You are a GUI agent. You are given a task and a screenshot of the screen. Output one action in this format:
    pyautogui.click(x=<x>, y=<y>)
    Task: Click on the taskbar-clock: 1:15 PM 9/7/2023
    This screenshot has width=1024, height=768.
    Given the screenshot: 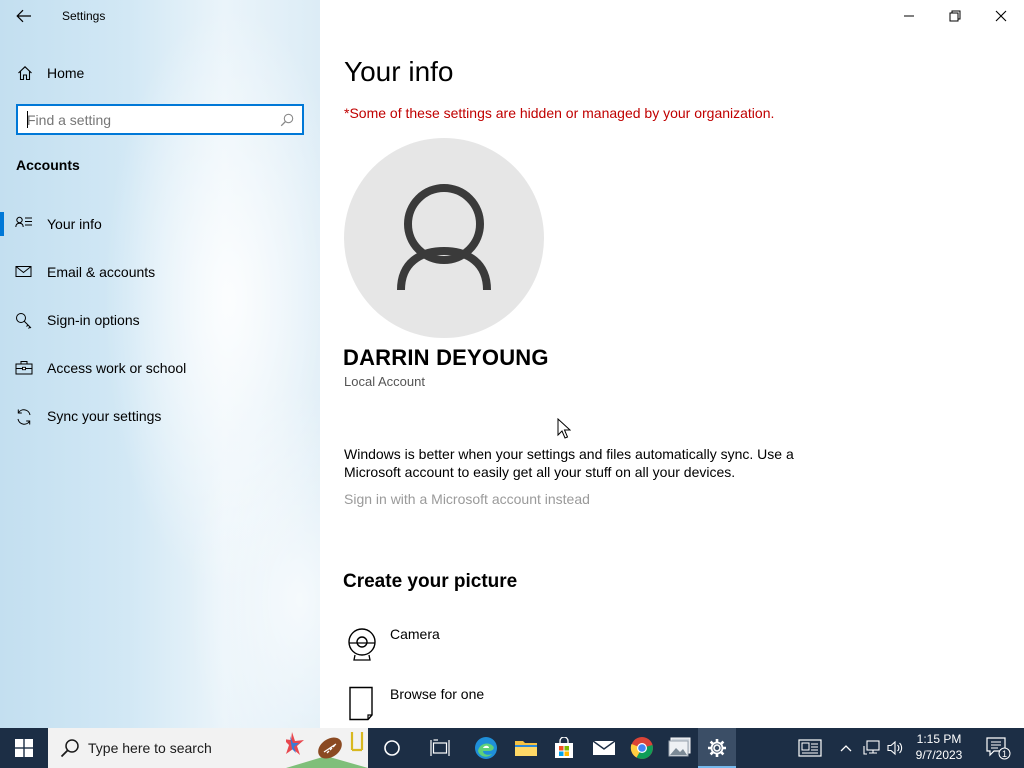 What is the action you would take?
    pyautogui.click(x=939, y=747)
    